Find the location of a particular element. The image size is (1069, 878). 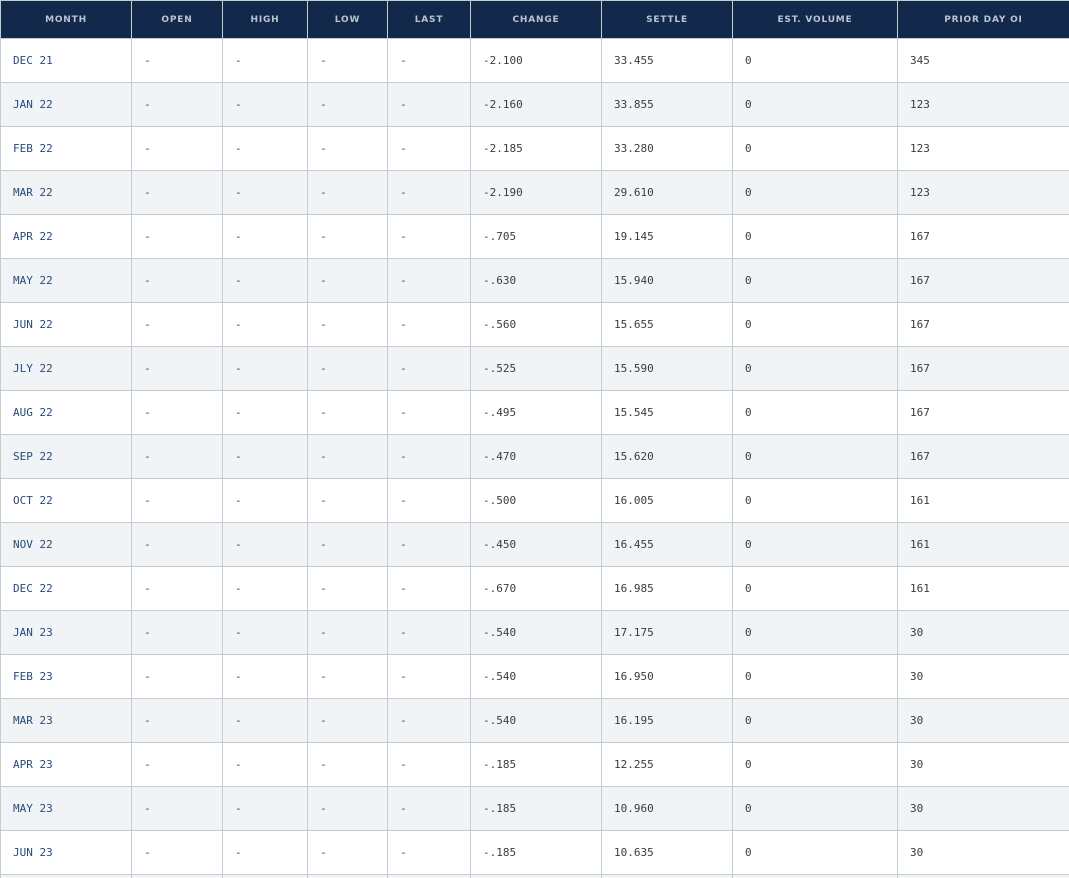

table-row: MAY 23- - - - -.185 10.960 0 30 is located at coordinates (534, 808).